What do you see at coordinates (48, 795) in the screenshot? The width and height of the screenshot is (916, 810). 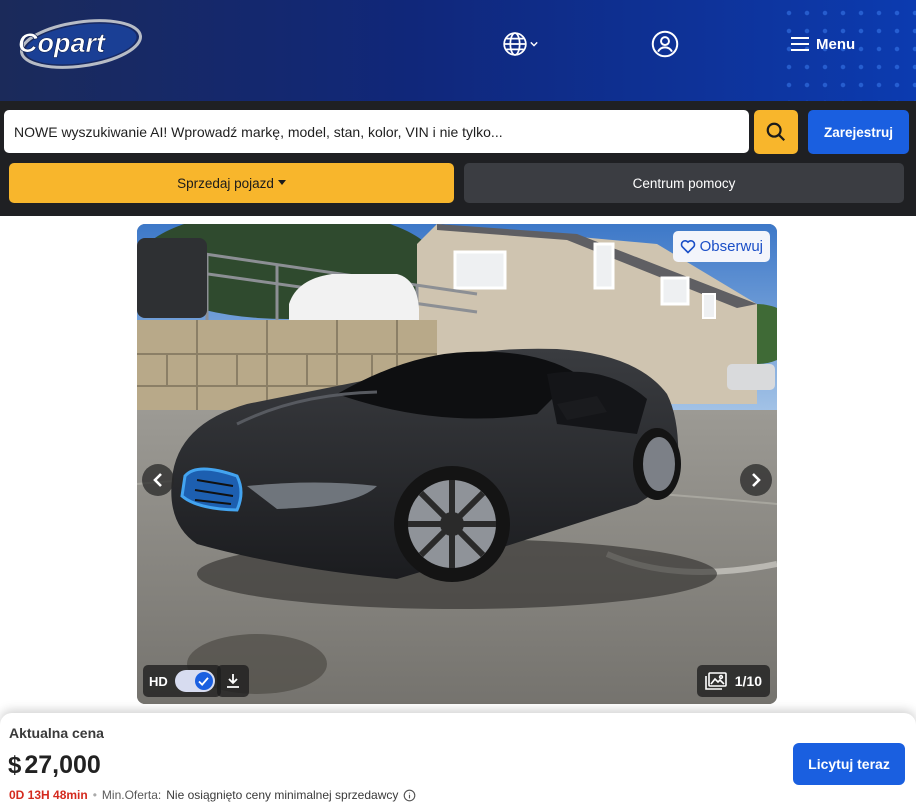 I see `countdown-timer: 0D 13H 48min` at bounding box center [48, 795].